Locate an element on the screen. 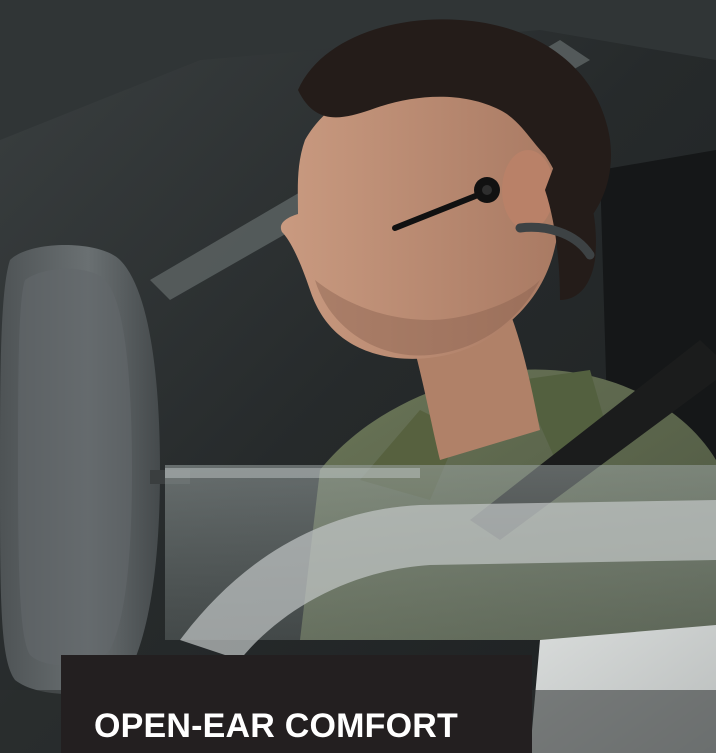 This screenshot has width=716, height=753. caption-box: OPEN-EAR COMFORT is located at coordinates (296, 704).